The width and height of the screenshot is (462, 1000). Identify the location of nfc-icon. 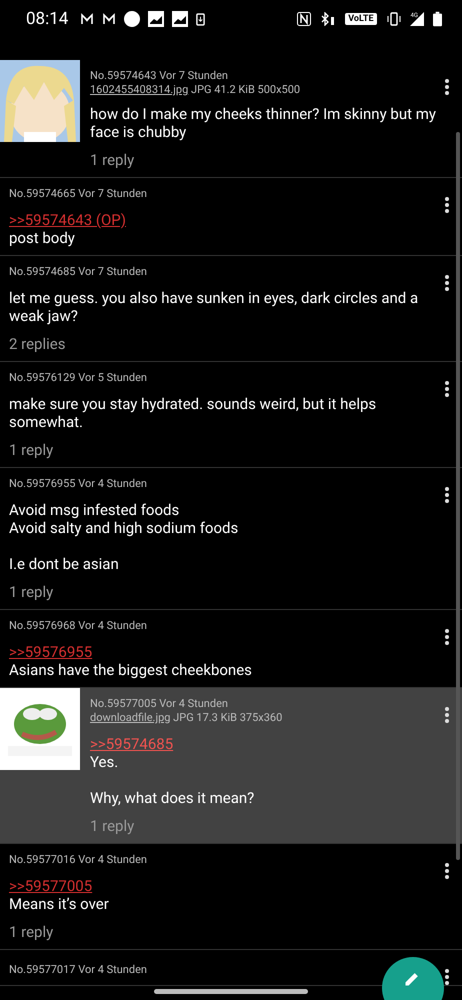
(304, 19).